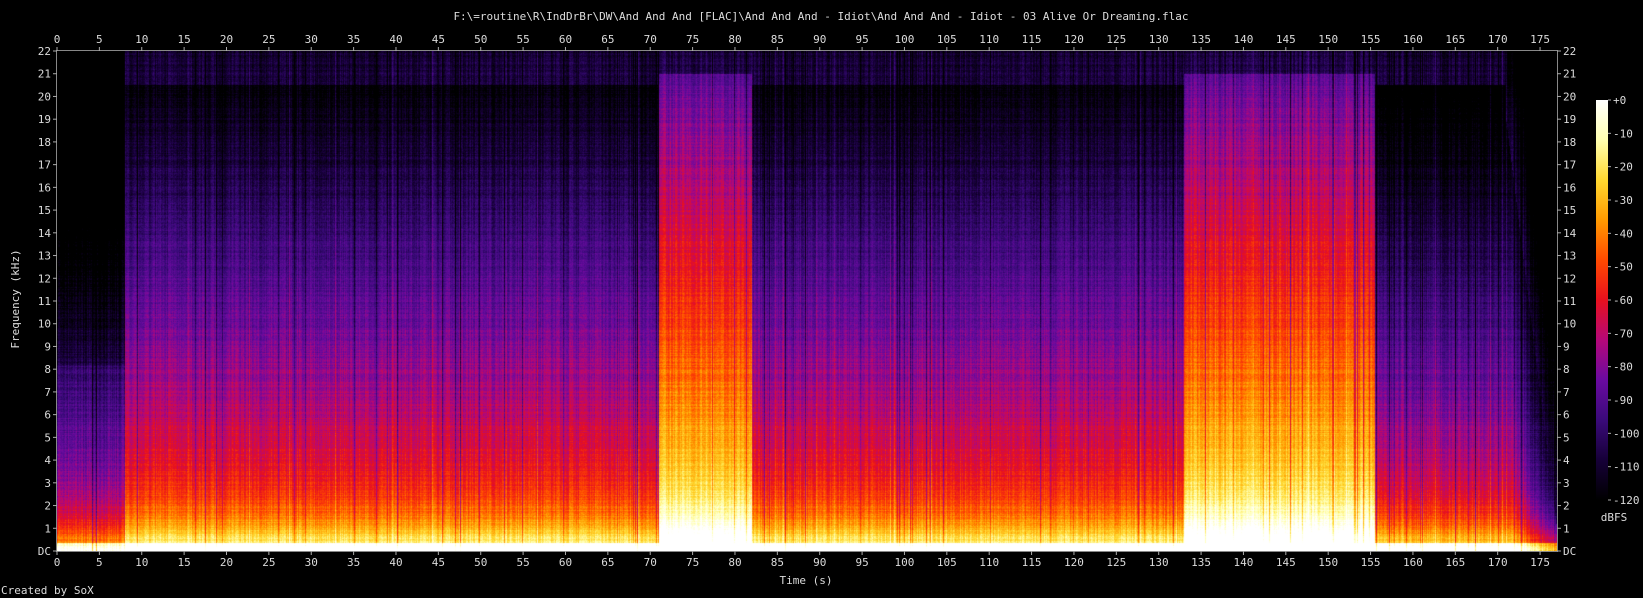  What do you see at coordinates (395, 39) in the screenshot?
I see `x-tick-label-top: 40` at bounding box center [395, 39].